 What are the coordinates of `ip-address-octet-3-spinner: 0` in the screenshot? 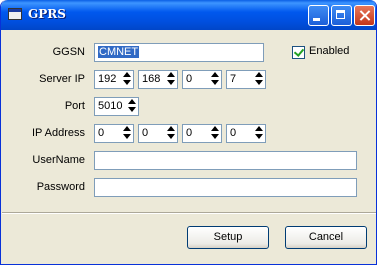 It's located at (202, 133).